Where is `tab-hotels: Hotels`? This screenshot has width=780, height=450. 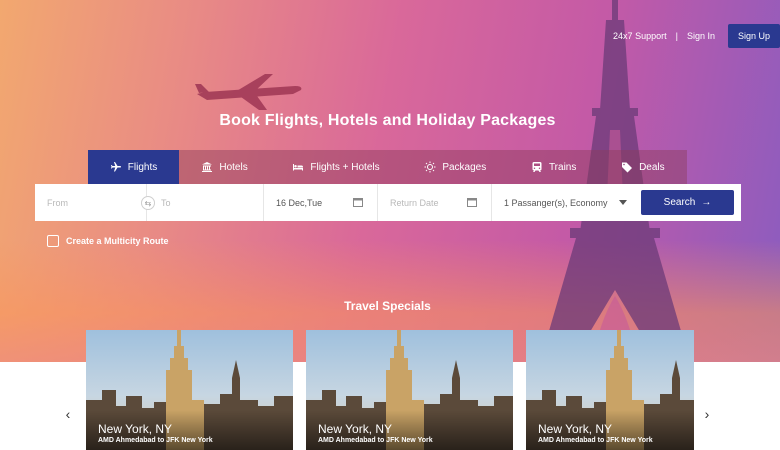 tab-hotels: Hotels is located at coordinates (224, 167).